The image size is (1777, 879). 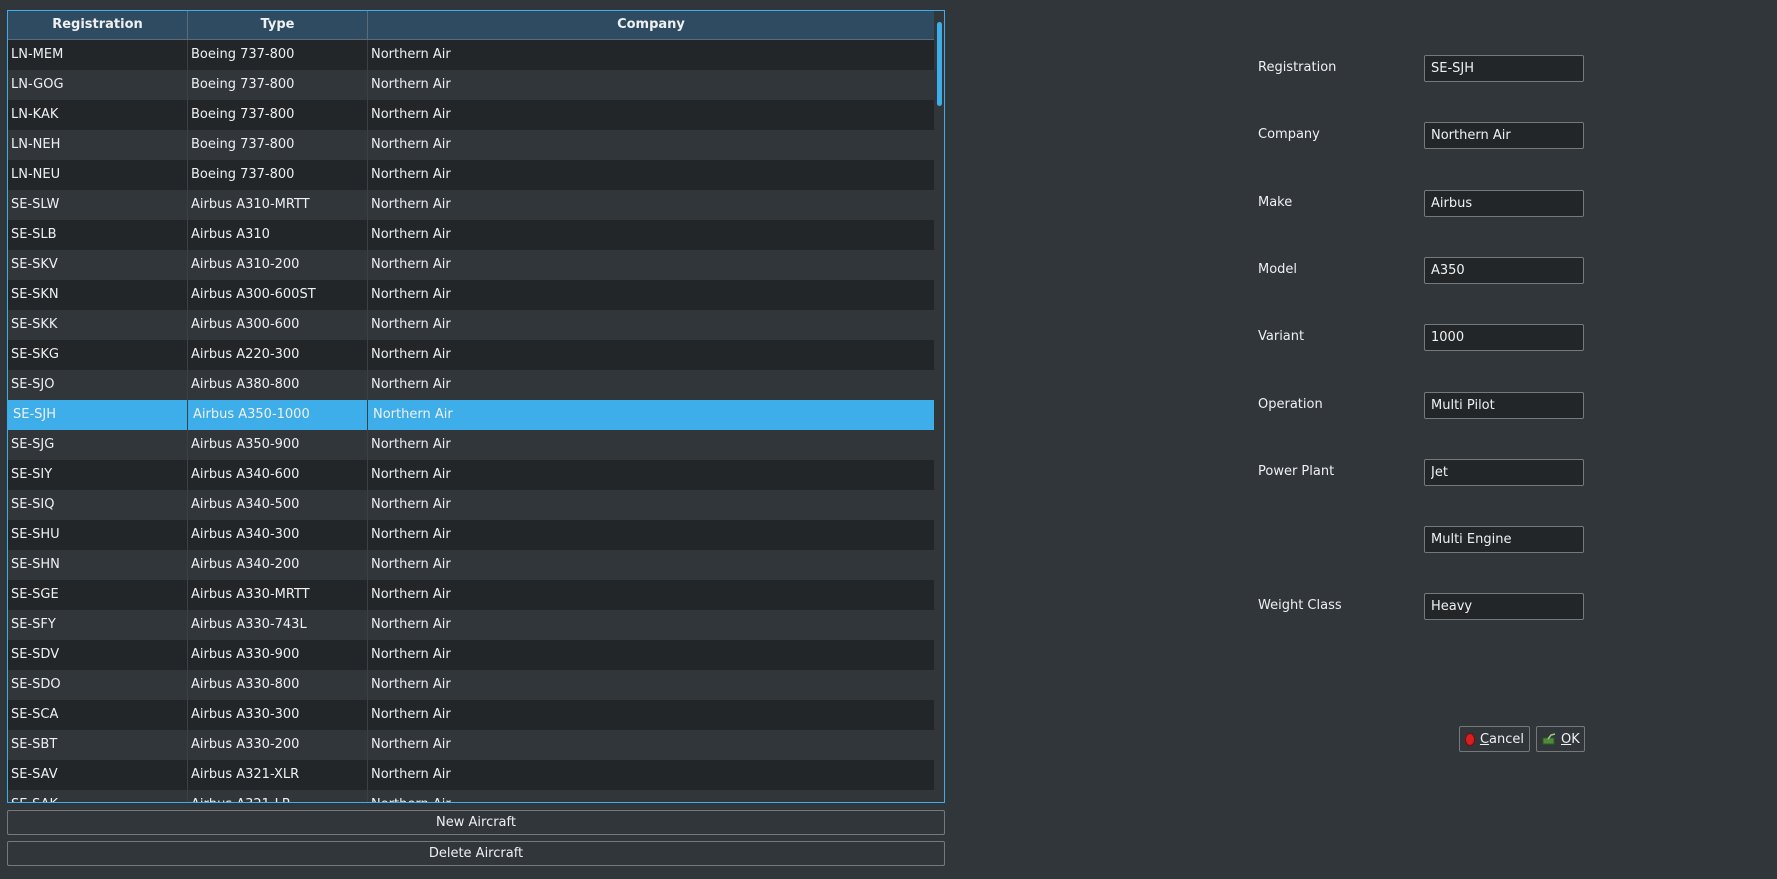 What do you see at coordinates (1549, 739) in the screenshot?
I see `checkmark-money-icon` at bounding box center [1549, 739].